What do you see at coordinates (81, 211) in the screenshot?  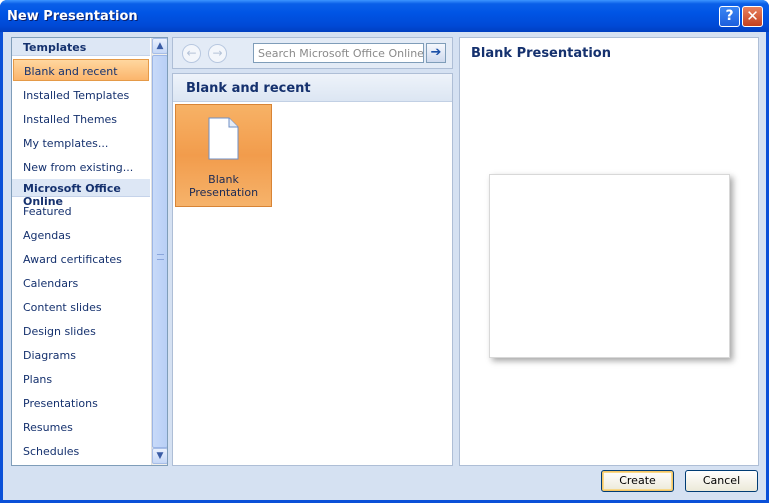 I see `sidebar-item-featured: Featured` at bounding box center [81, 211].